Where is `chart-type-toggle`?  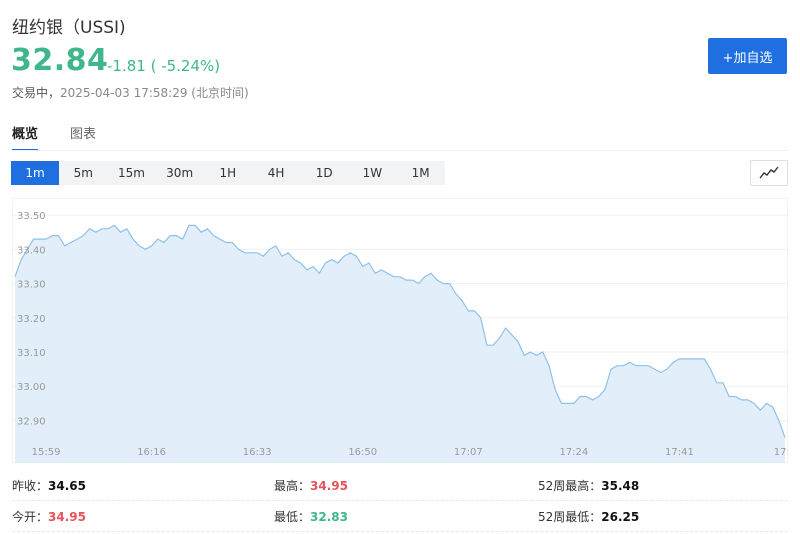 chart-type-toggle is located at coordinates (769, 173).